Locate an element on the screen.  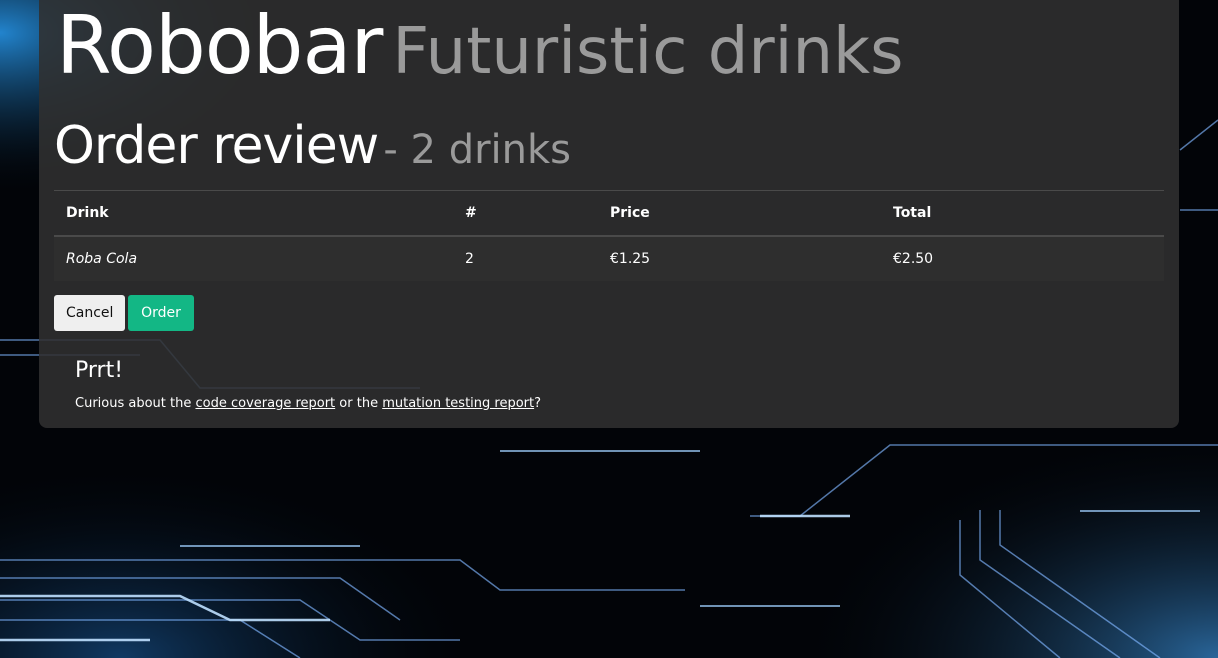
header-drink: Drink is located at coordinates (87, 213).